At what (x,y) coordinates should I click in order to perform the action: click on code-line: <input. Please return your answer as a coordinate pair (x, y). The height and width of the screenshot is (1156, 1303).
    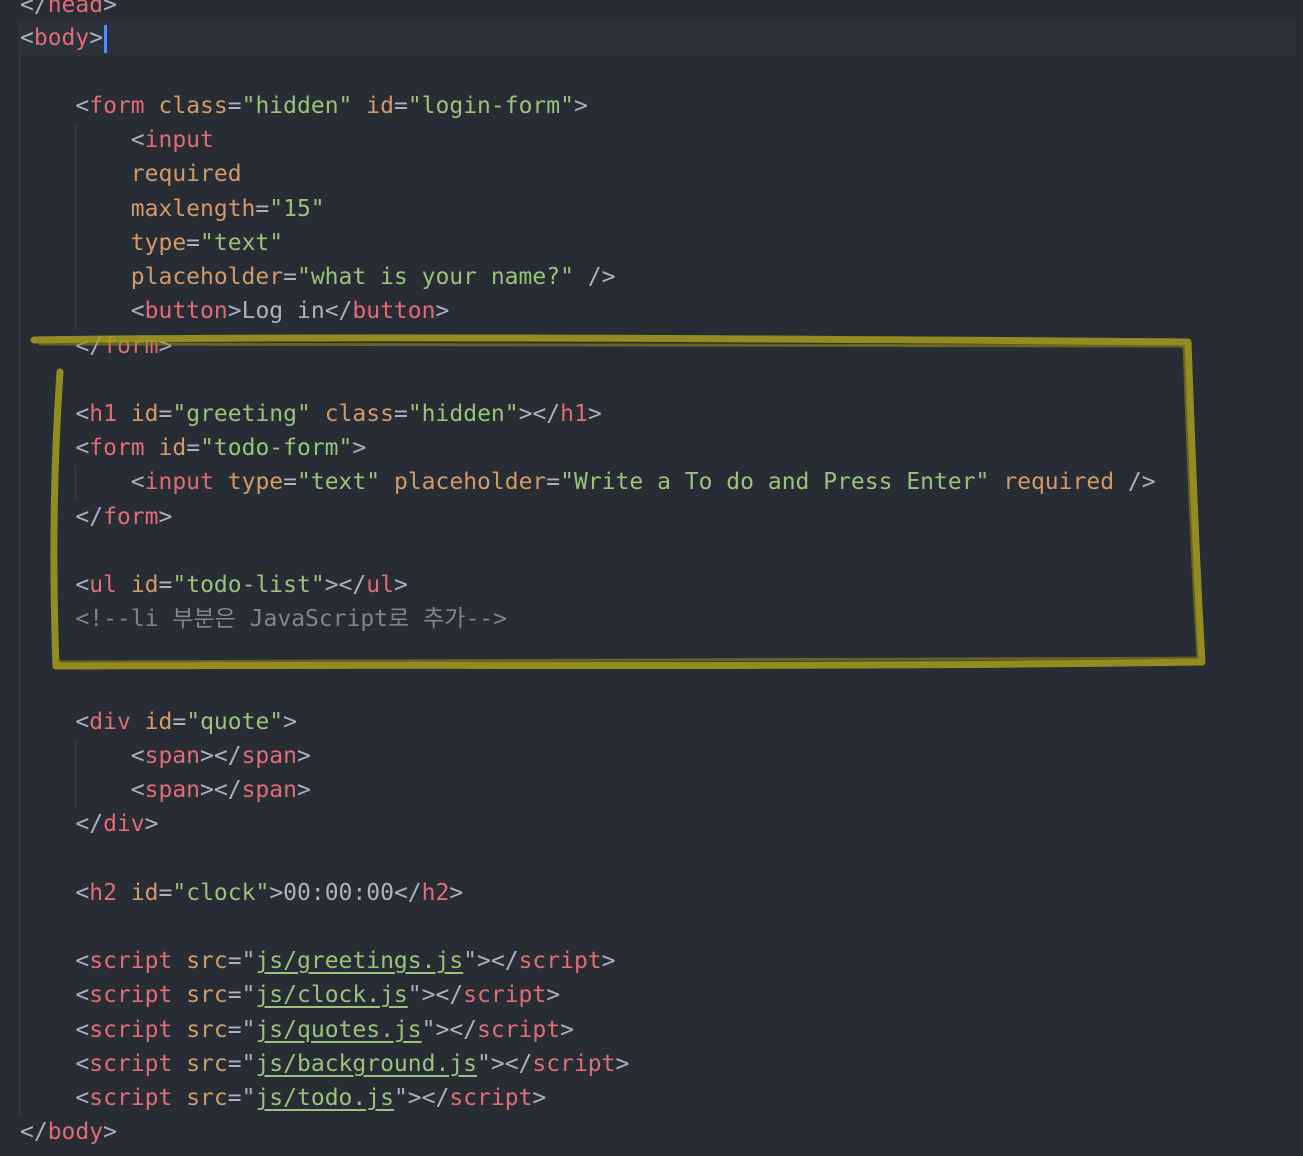
    Looking at the image, I should click on (117, 140).